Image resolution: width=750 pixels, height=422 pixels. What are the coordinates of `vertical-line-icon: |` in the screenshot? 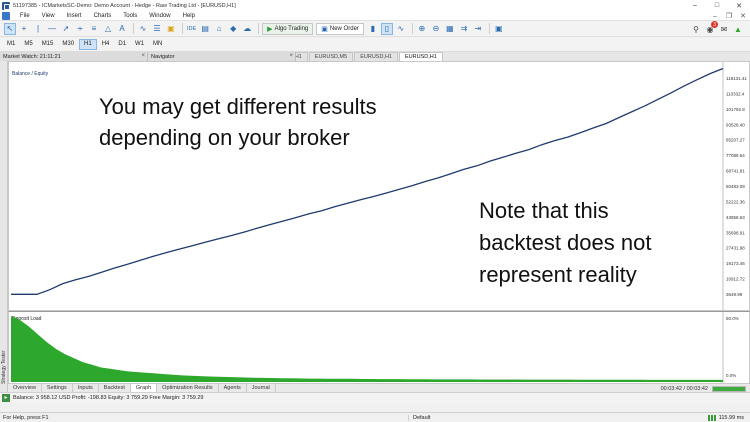 It's located at (38, 29).